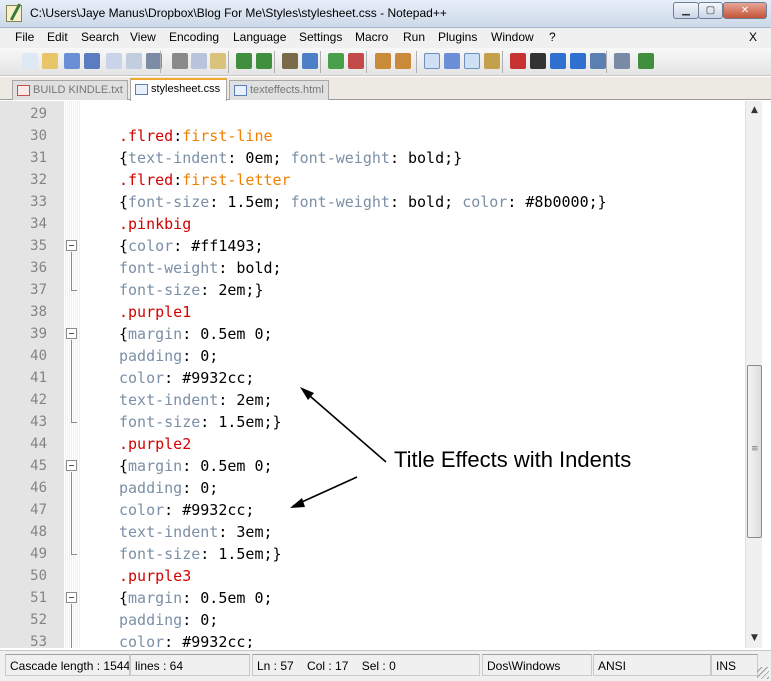 The height and width of the screenshot is (681, 771). I want to click on css-value: : 0.5em 0;, so click(227, 466).